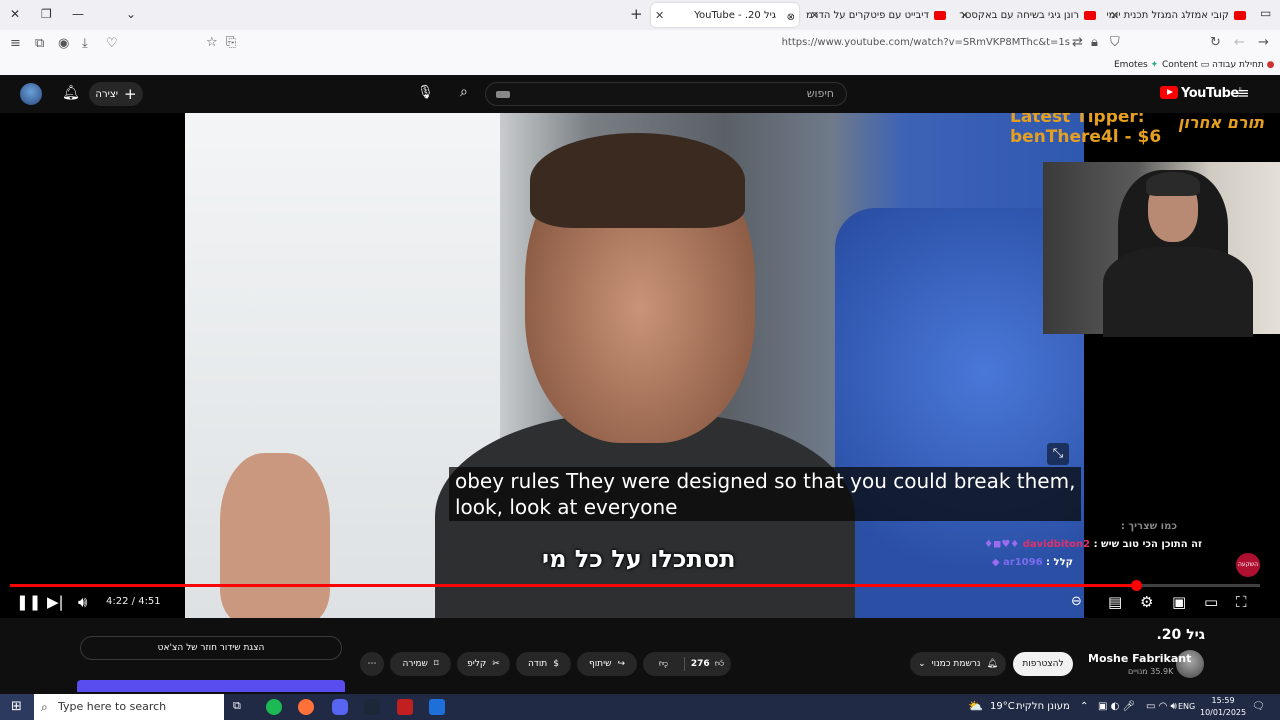 The height and width of the screenshot is (720, 1280). What do you see at coordinates (790, 17) in the screenshot?
I see `tab-favicon-icon: ⊗` at bounding box center [790, 17].